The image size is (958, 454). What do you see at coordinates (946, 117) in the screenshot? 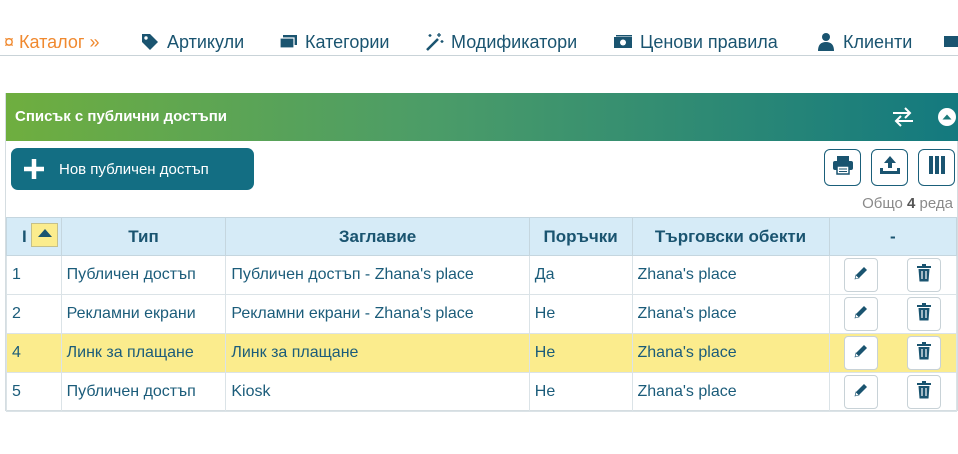
I see `collapse-icon` at bounding box center [946, 117].